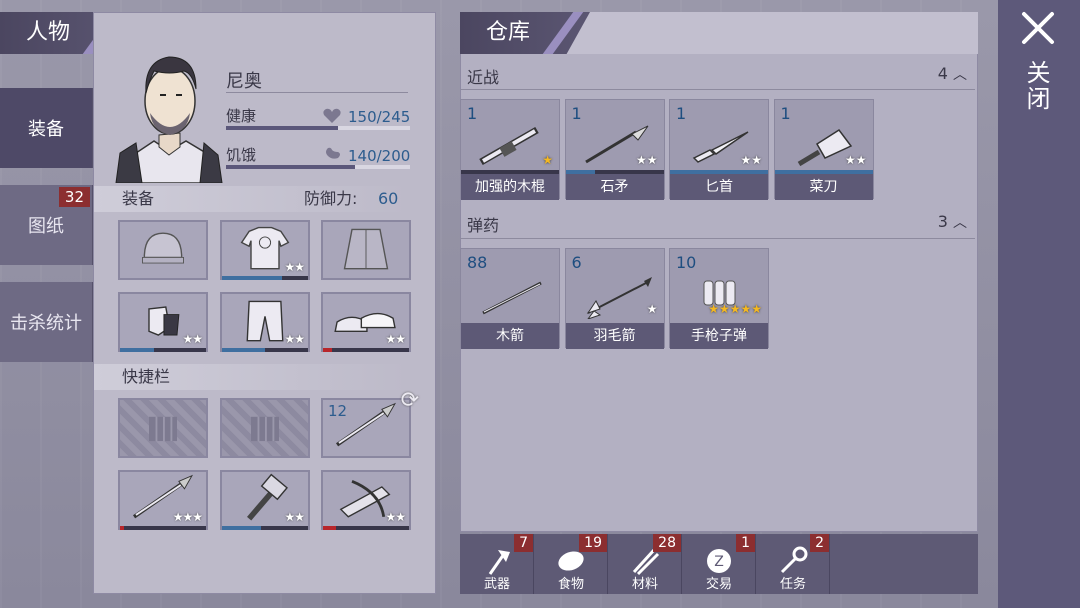 Image resolution: width=1080 pixels, height=608 pixels. What do you see at coordinates (721, 76) in the screenshot?
I see `category-melee-header: 近战 4 ︿` at bounding box center [721, 76].